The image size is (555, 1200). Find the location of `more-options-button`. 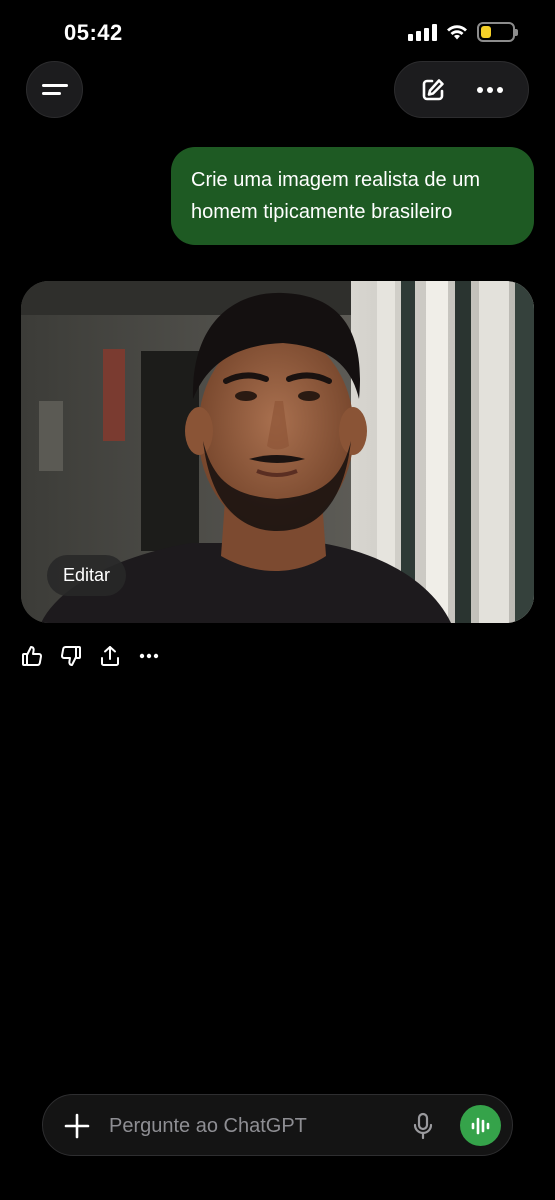

more-options-button is located at coordinates (490, 90).